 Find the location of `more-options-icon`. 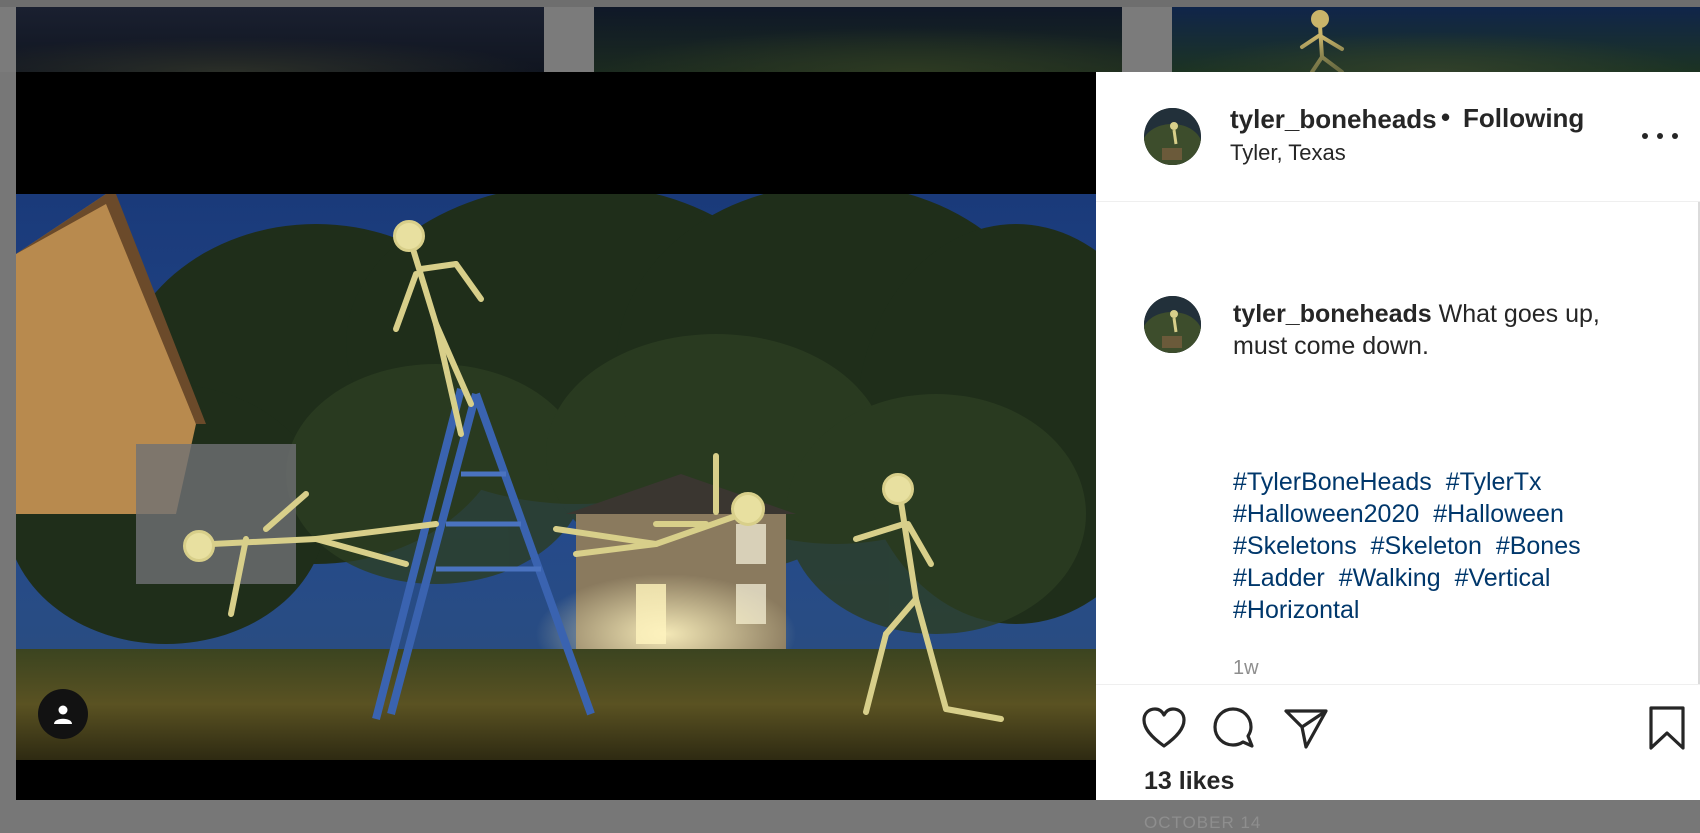

more-options-icon is located at coordinates (1660, 136).